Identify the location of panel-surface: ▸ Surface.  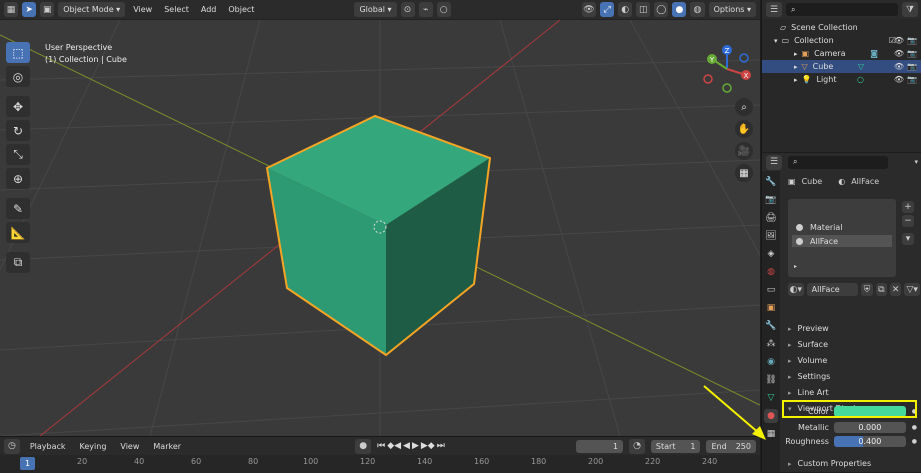
(851, 344).